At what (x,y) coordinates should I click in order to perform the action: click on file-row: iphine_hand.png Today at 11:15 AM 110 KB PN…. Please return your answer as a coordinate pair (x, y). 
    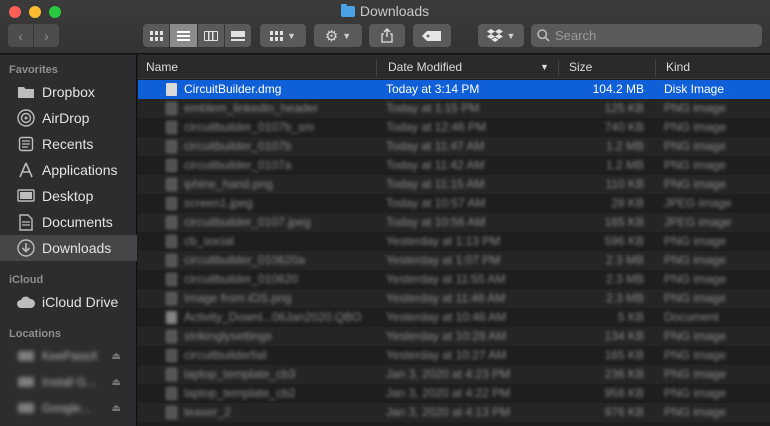
    Looking at the image, I should click on (454, 184).